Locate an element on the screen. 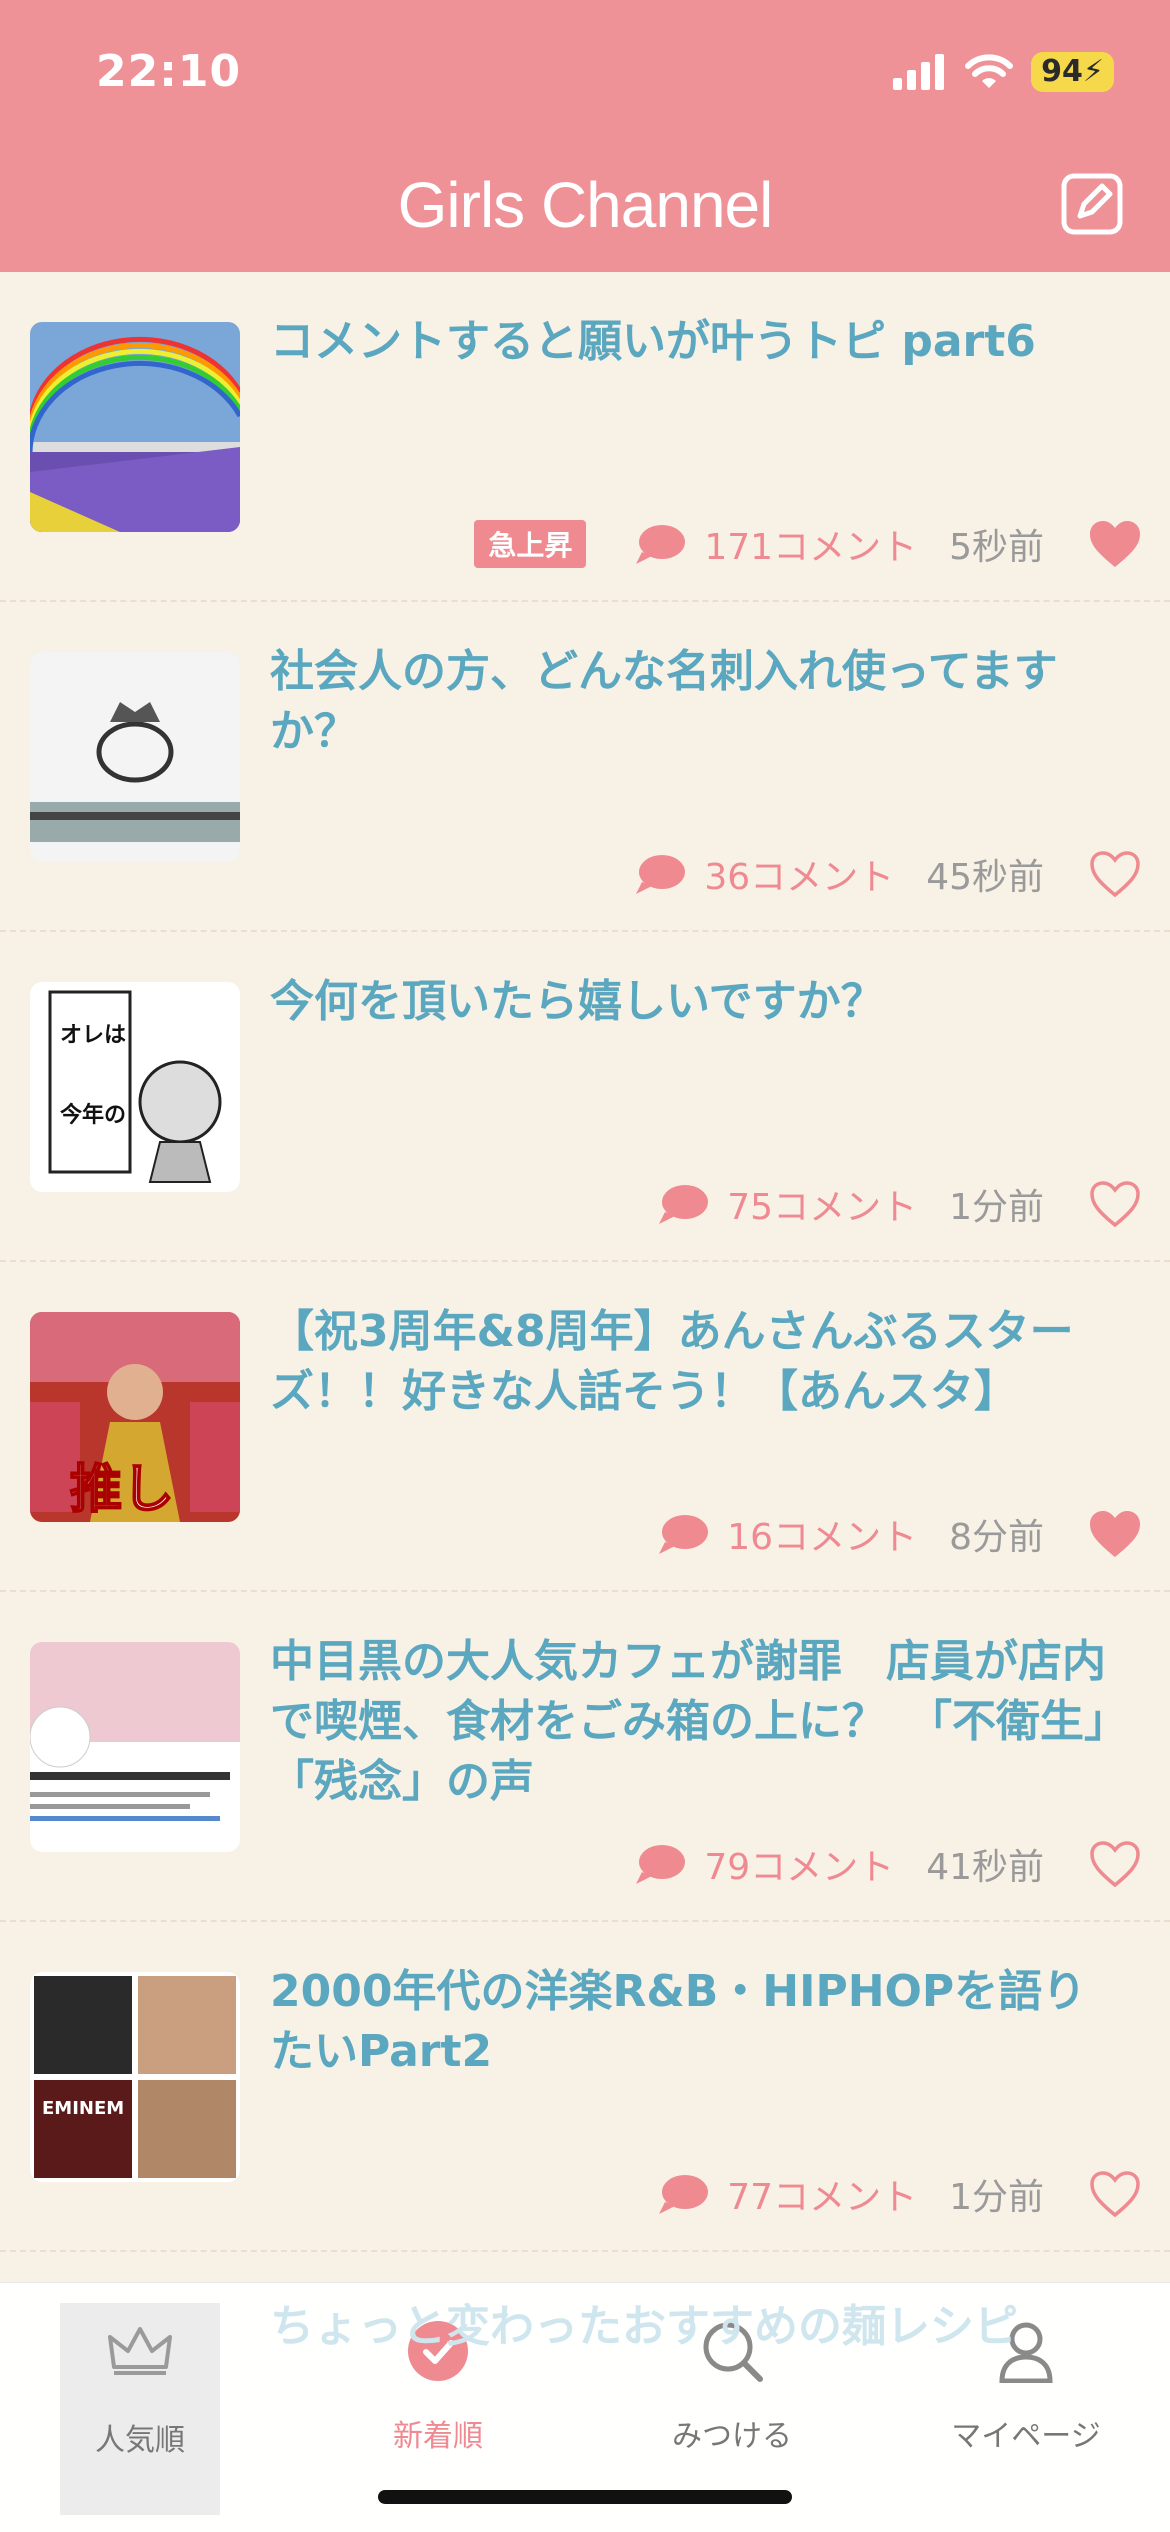 The height and width of the screenshot is (2532, 1170). topic-item: オレは 今年の 今何を頂いたら嬉しいですか？ 75コメント 1分前 is located at coordinates (585, 1097).